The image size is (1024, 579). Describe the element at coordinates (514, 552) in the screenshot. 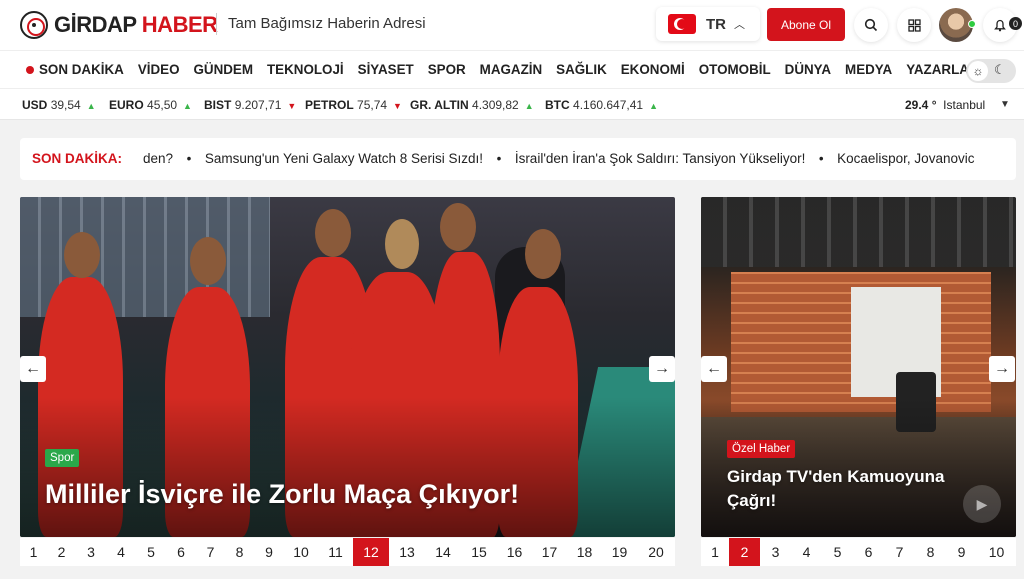

I see `page-button: 16` at that location.